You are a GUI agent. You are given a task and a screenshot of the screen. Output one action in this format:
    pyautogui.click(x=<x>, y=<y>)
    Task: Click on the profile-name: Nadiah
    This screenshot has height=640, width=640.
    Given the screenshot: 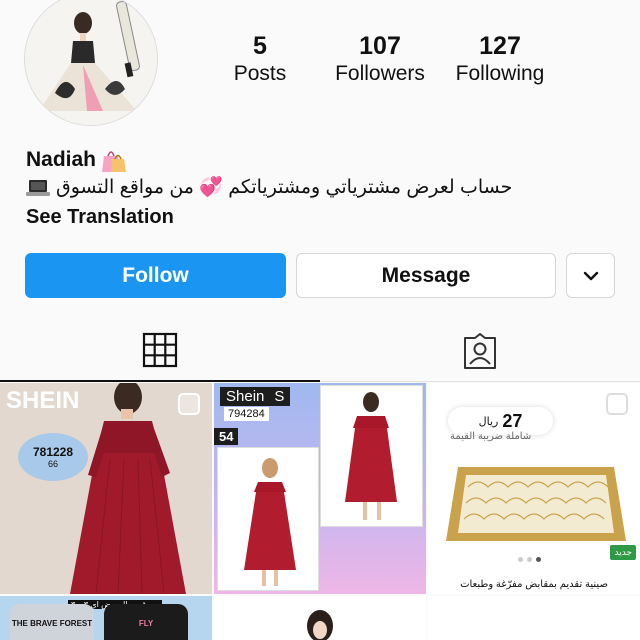 What is the action you would take?
    pyautogui.click(x=61, y=159)
    